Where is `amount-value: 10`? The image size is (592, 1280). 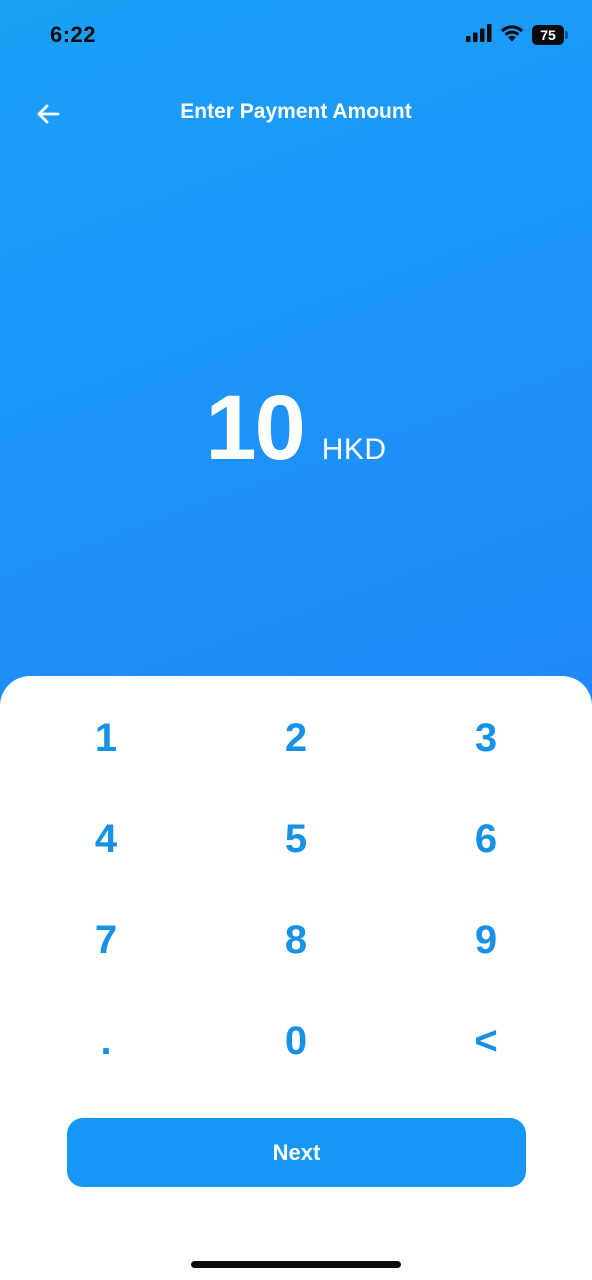 amount-value: 10 is located at coordinates (255, 428).